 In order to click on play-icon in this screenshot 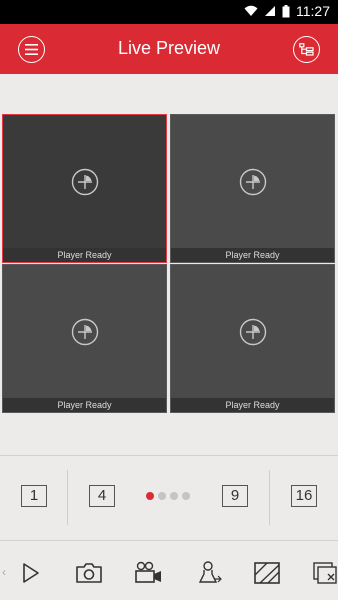, I will do `click(31, 573)`.